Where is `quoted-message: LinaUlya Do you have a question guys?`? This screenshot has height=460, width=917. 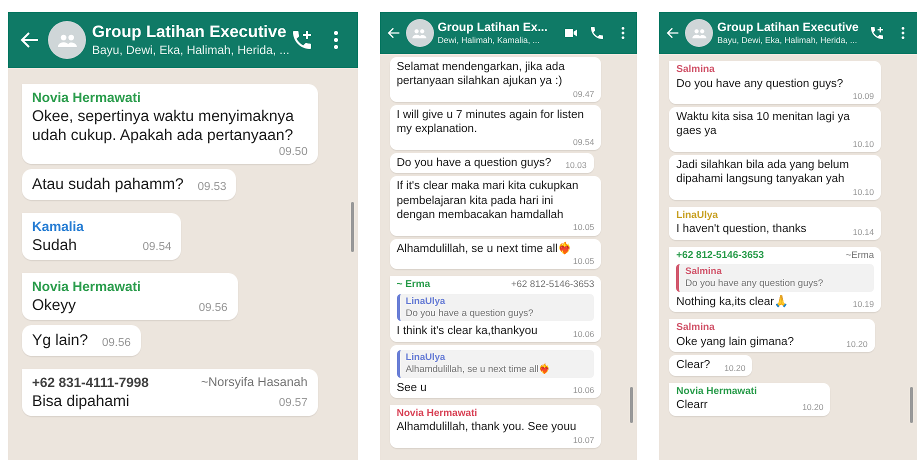 quoted-message: LinaUlya Do you have a question guys? is located at coordinates (495, 308).